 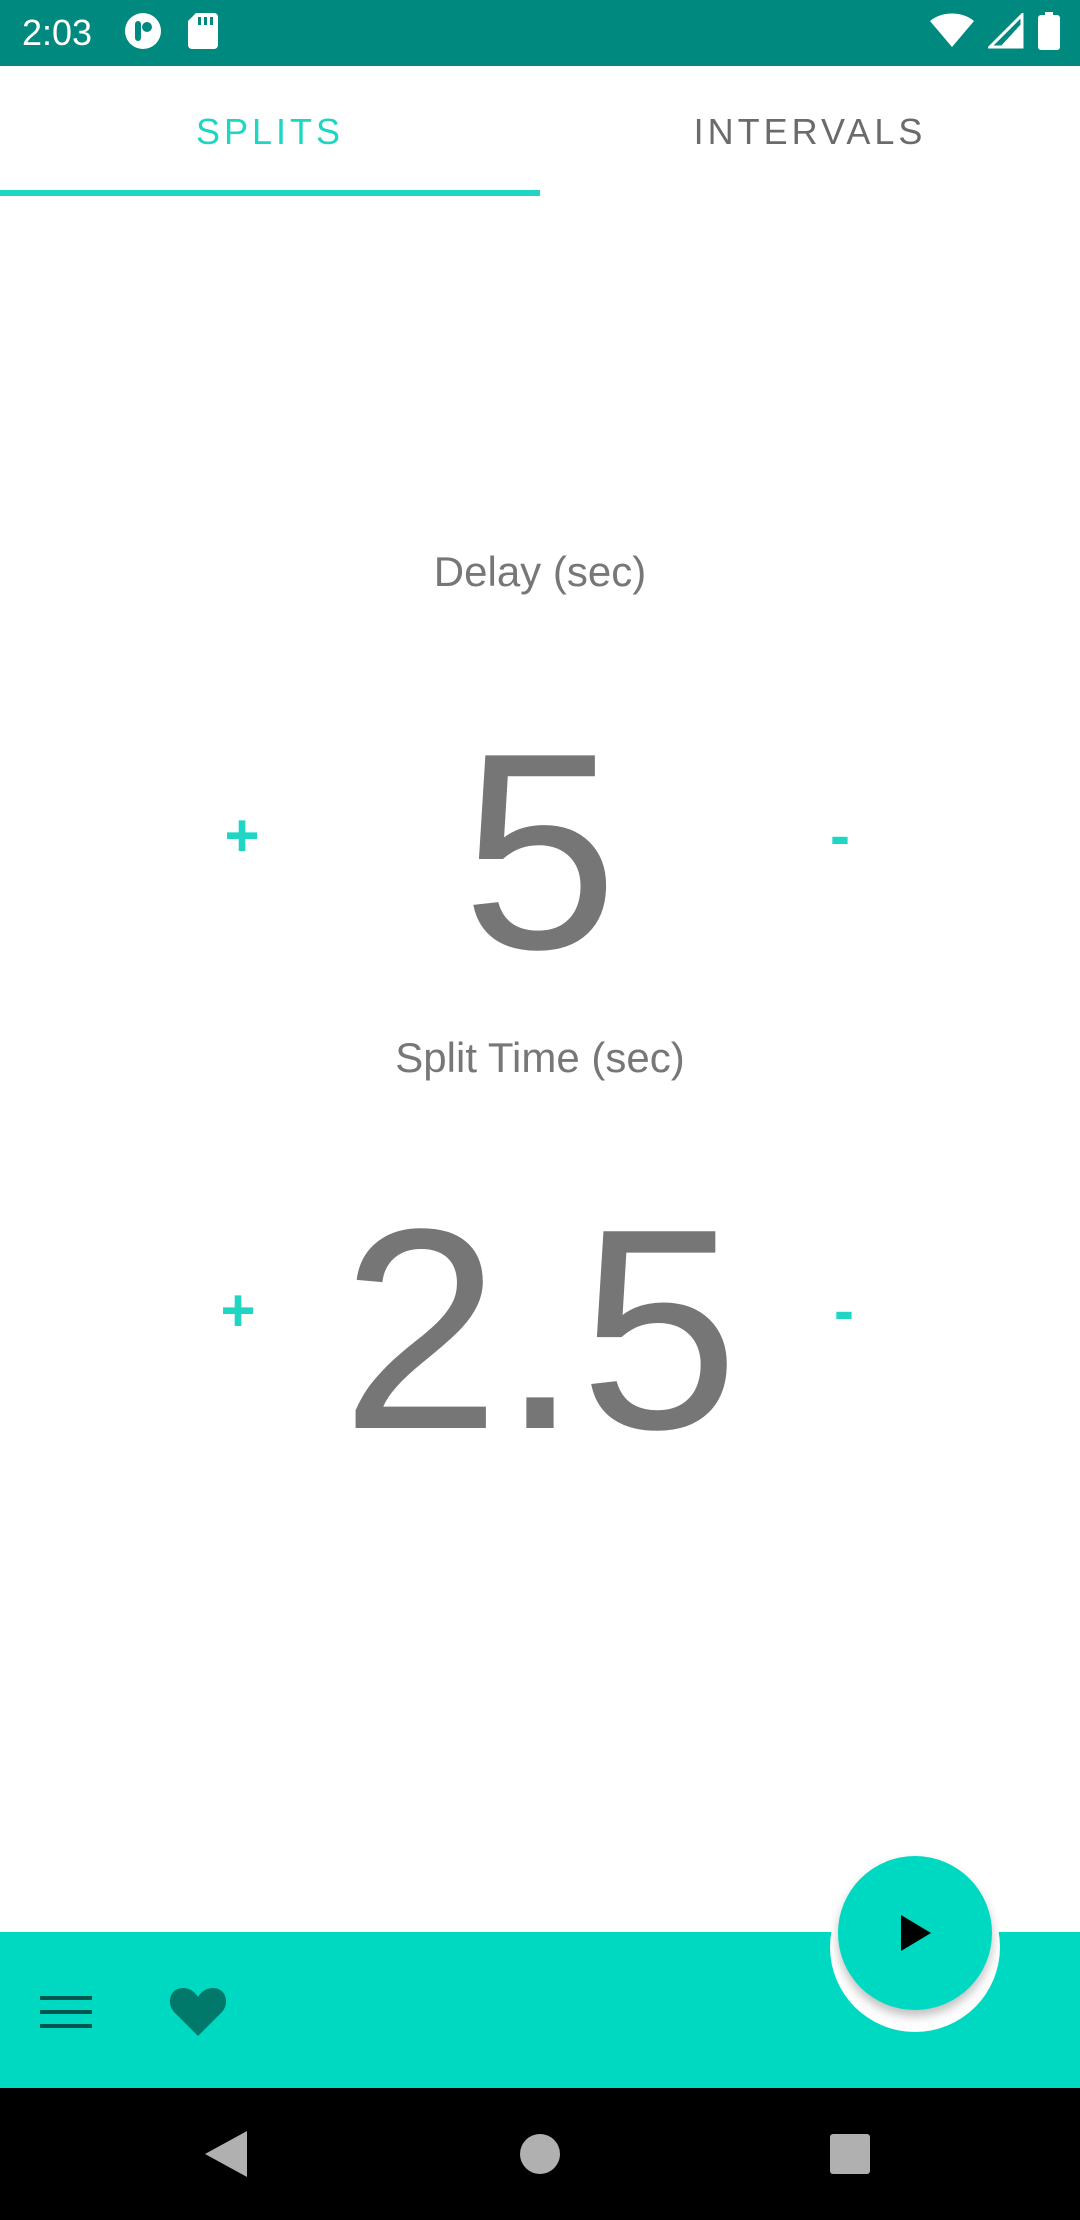 I want to click on status-right-icons, so click(x=995, y=32).